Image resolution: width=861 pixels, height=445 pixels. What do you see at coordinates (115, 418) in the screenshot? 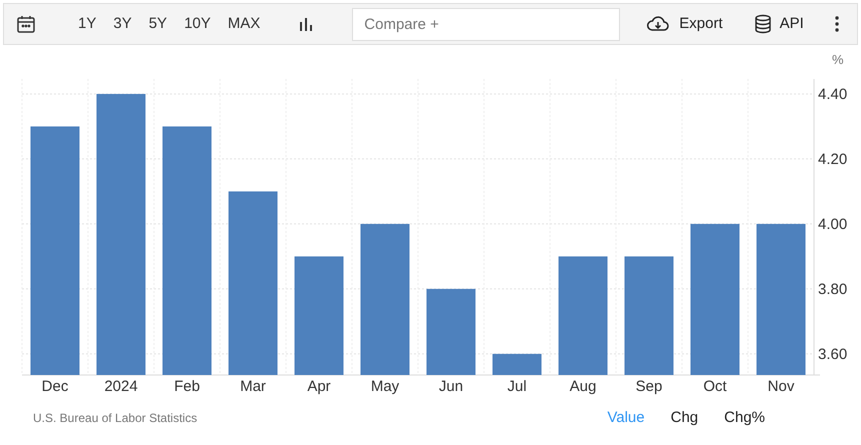
I see `source-text: U.S. Bureau of Labor Statistics` at bounding box center [115, 418].